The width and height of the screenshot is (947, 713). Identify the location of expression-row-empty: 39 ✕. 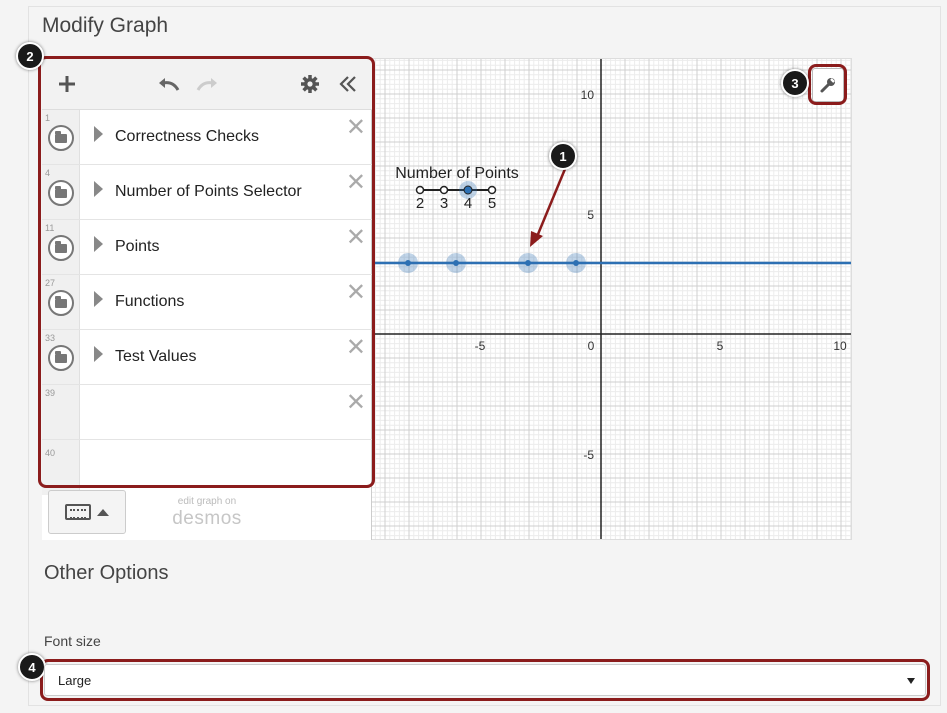
(207, 412).